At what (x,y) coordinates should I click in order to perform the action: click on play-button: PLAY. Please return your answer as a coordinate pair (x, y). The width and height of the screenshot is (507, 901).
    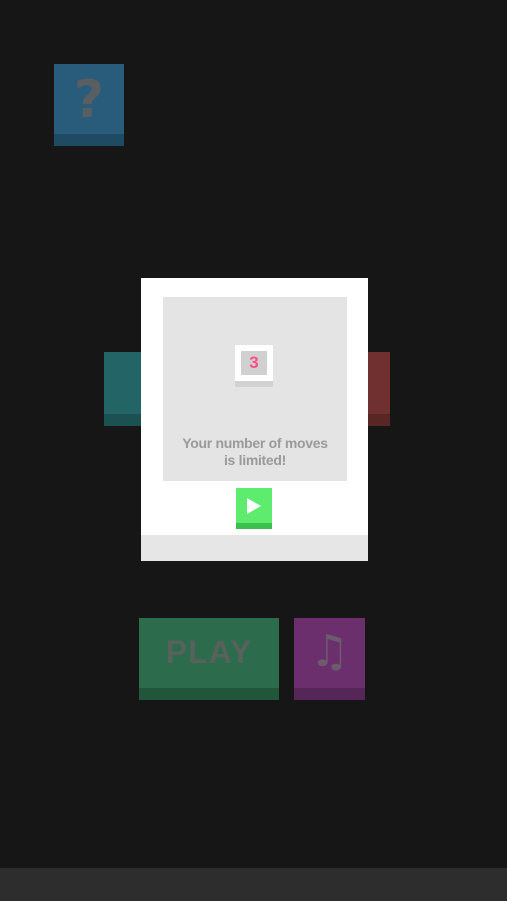
    Looking at the image, I should click on (209, 659).